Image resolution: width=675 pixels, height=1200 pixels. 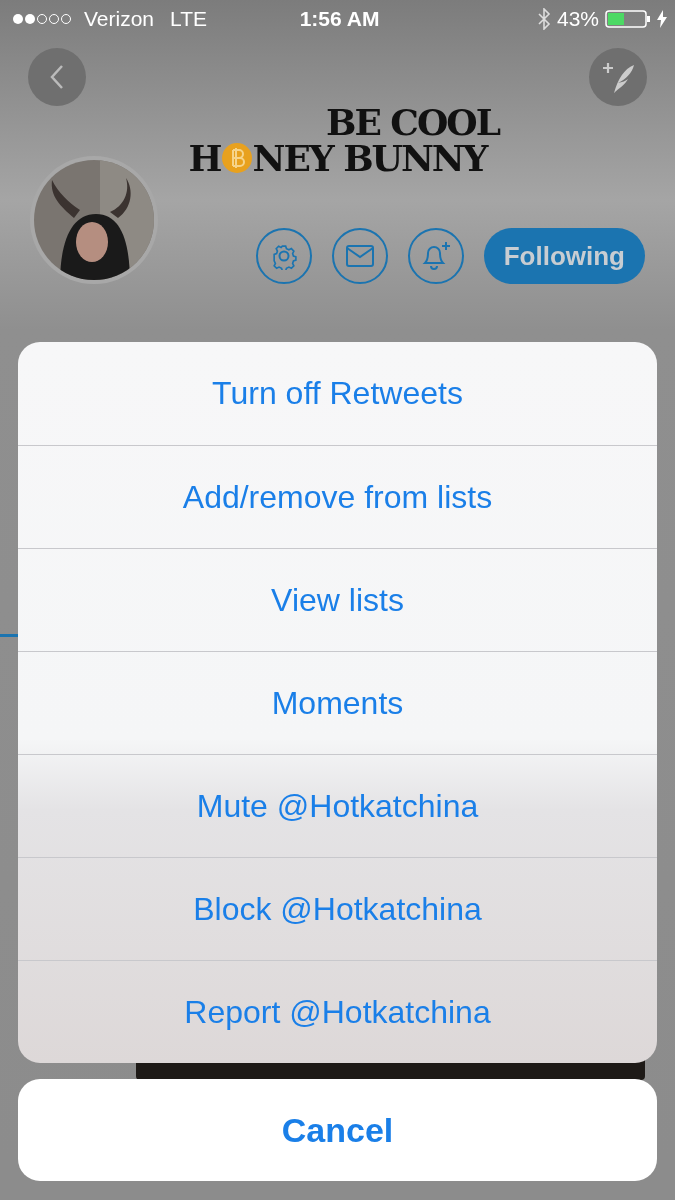 I want to click on menu-option: Add/remove from lists, so click(x=337, y=496).